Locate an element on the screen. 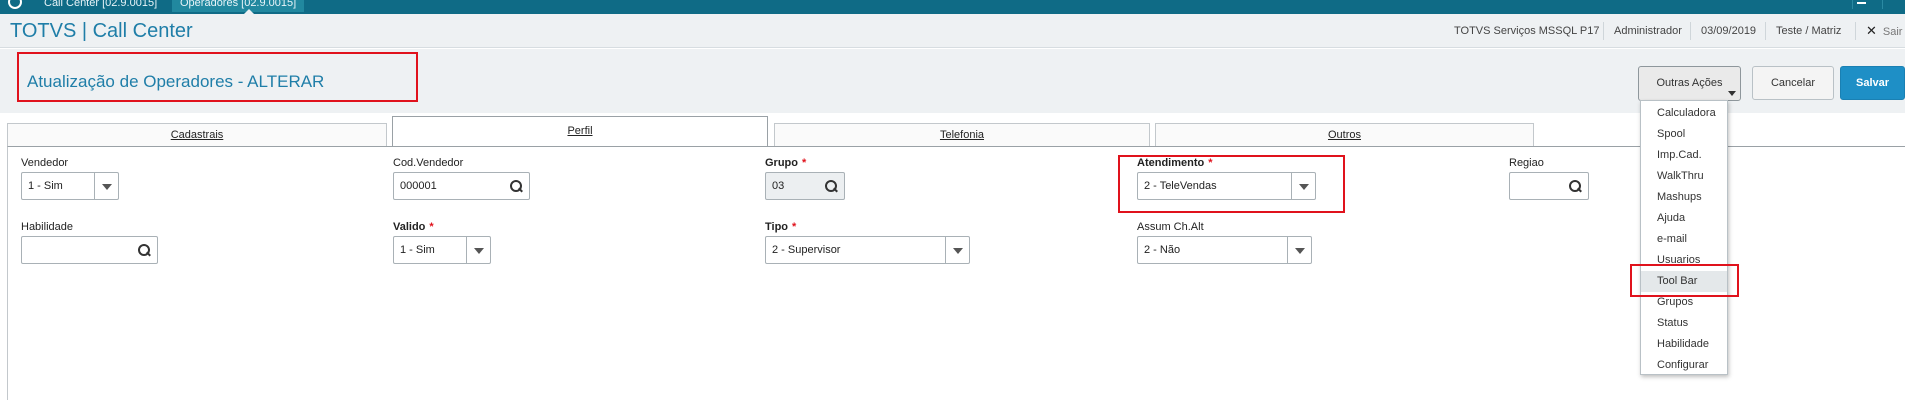 This screenshot has height=400, width=1905. menu-item-spool: Spool is located at coordinates (1684, 134).